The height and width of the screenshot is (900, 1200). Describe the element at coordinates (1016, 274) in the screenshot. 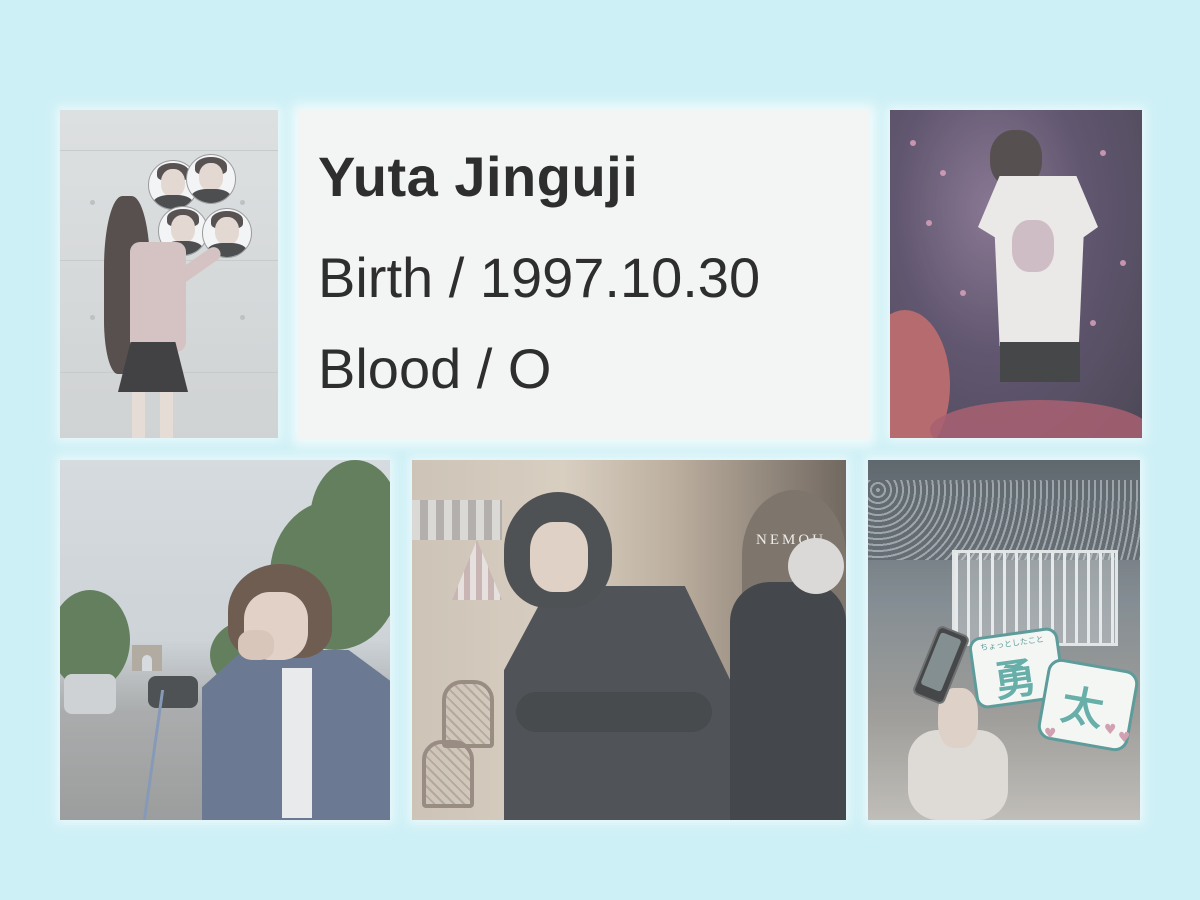

I see `photo-concert` at that location.